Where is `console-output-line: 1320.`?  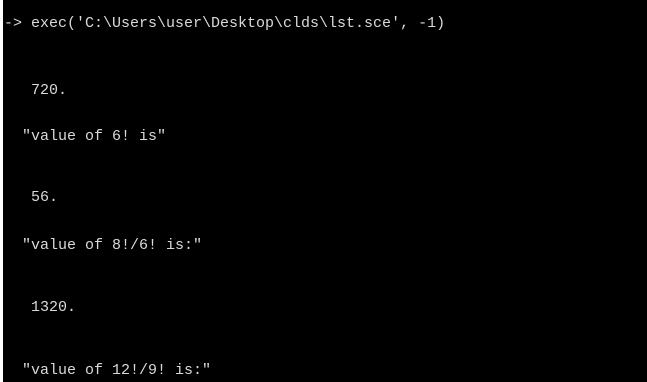 console-output-line: 1320. is located at coordinates (40, 307).